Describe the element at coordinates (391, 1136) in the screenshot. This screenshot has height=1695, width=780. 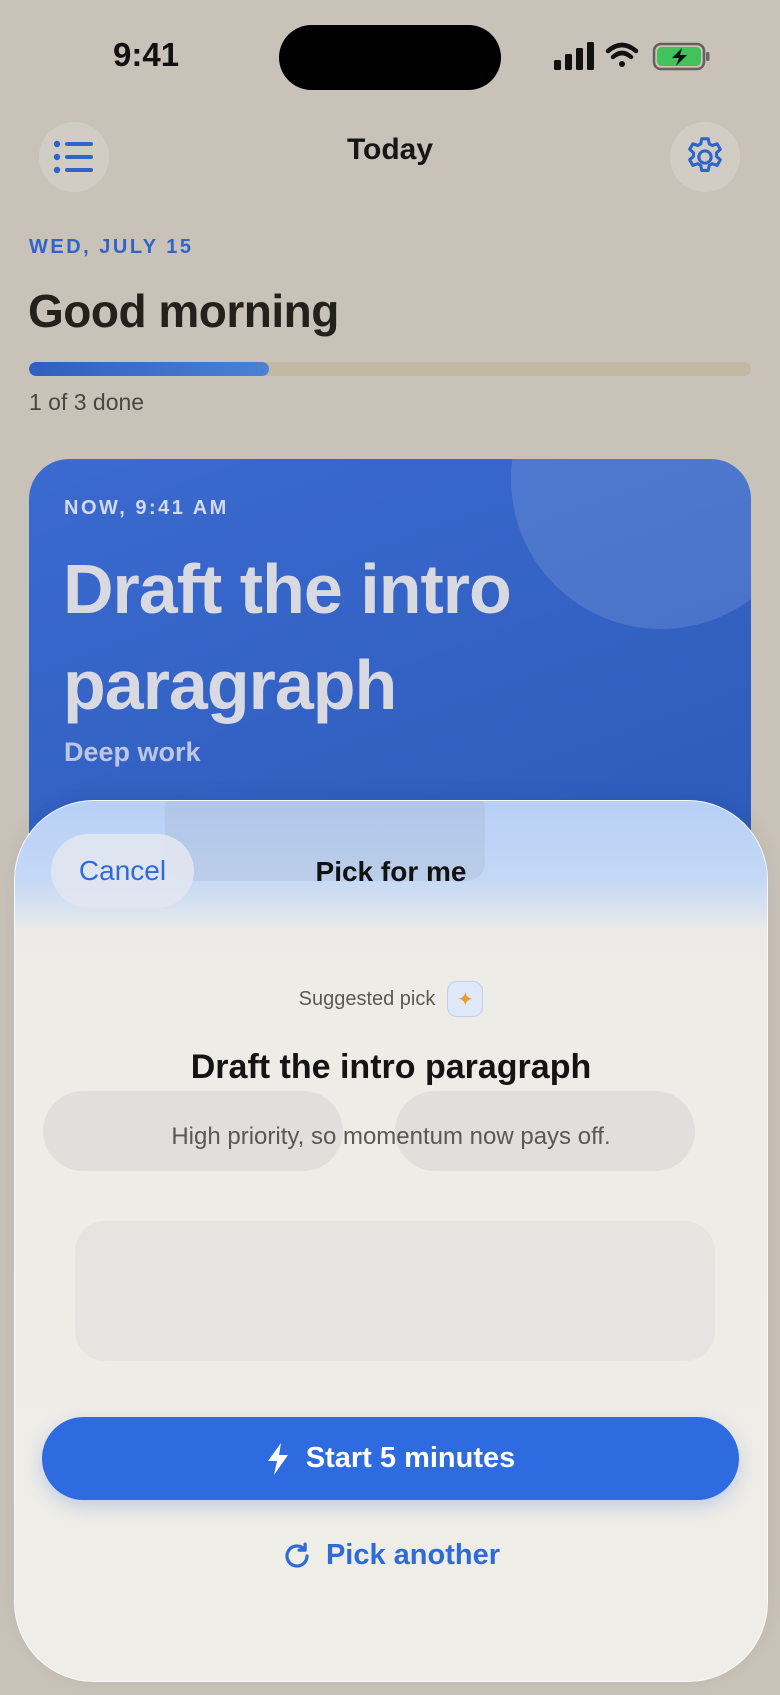
I see `suggestion-reason: High priority, so momentum now pays off.` at that location.